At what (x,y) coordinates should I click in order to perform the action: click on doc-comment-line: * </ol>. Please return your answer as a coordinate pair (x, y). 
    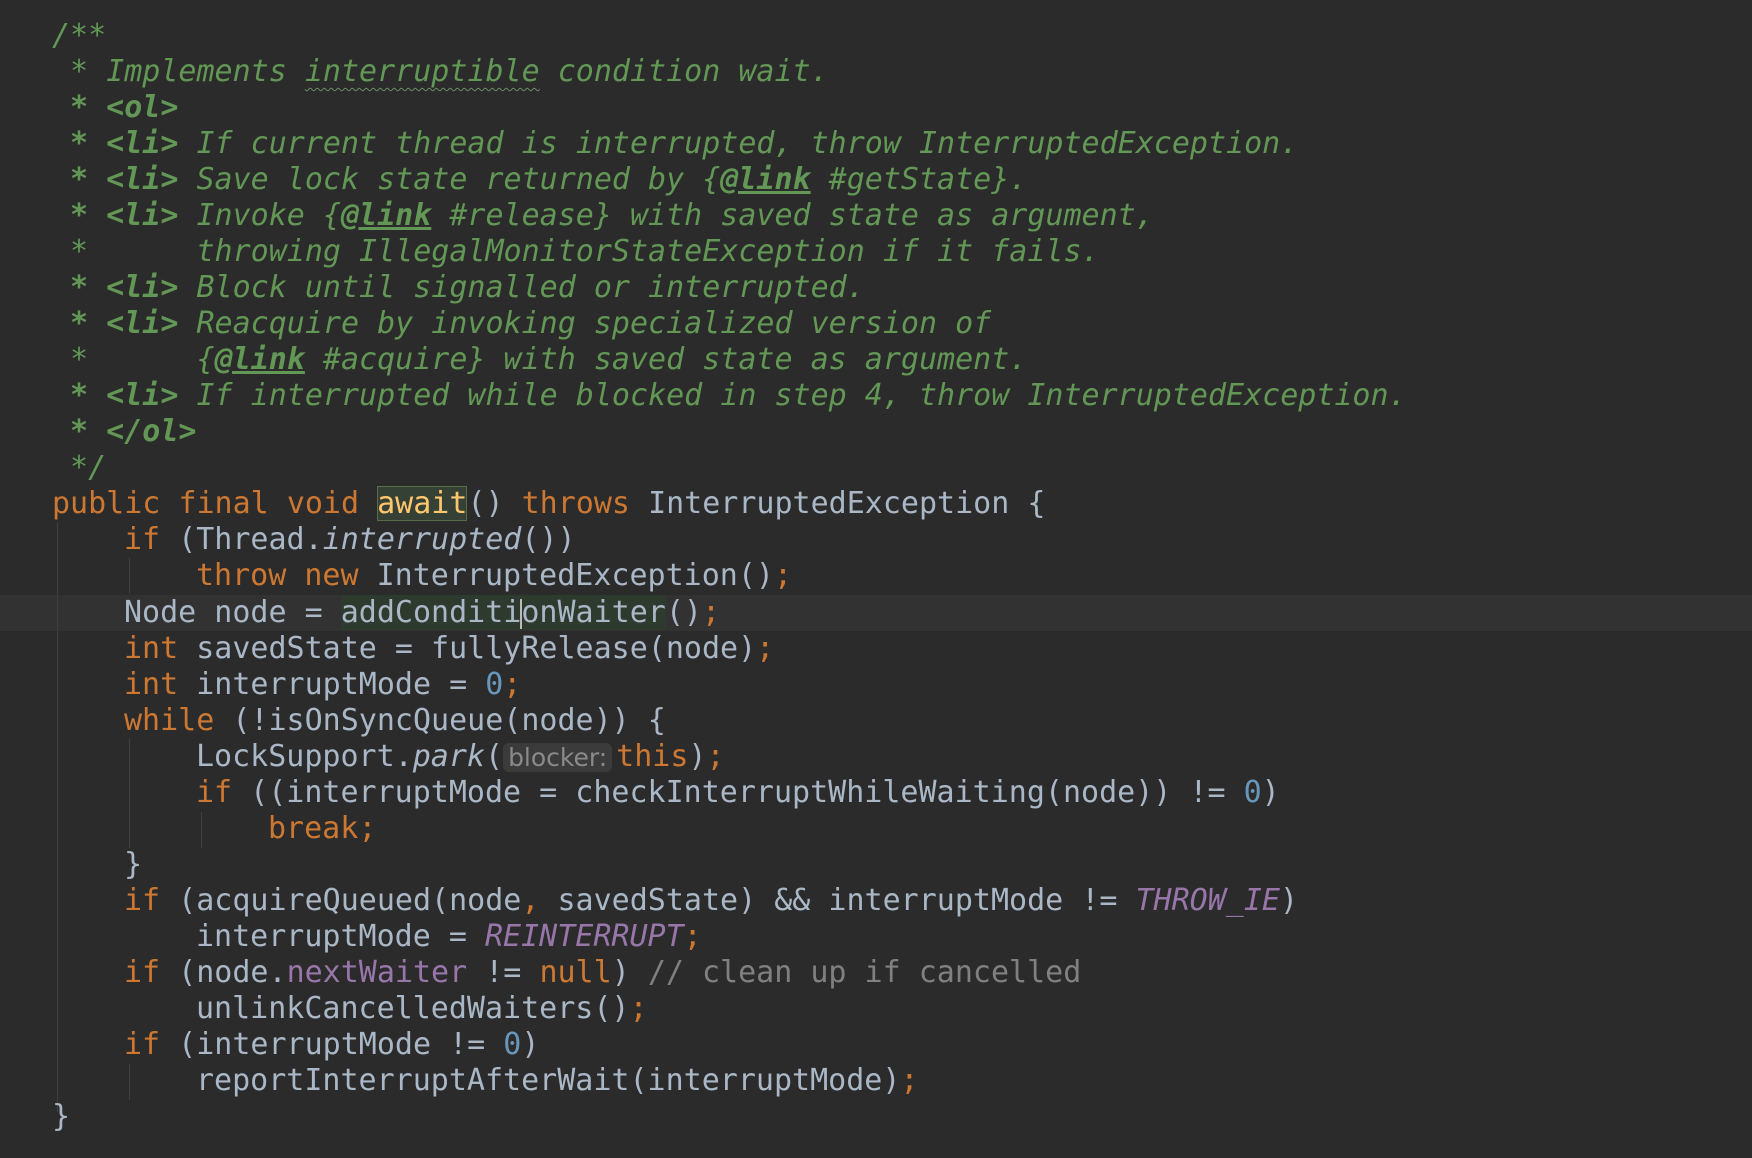
    Looking at the image, I should click on (124, 431).